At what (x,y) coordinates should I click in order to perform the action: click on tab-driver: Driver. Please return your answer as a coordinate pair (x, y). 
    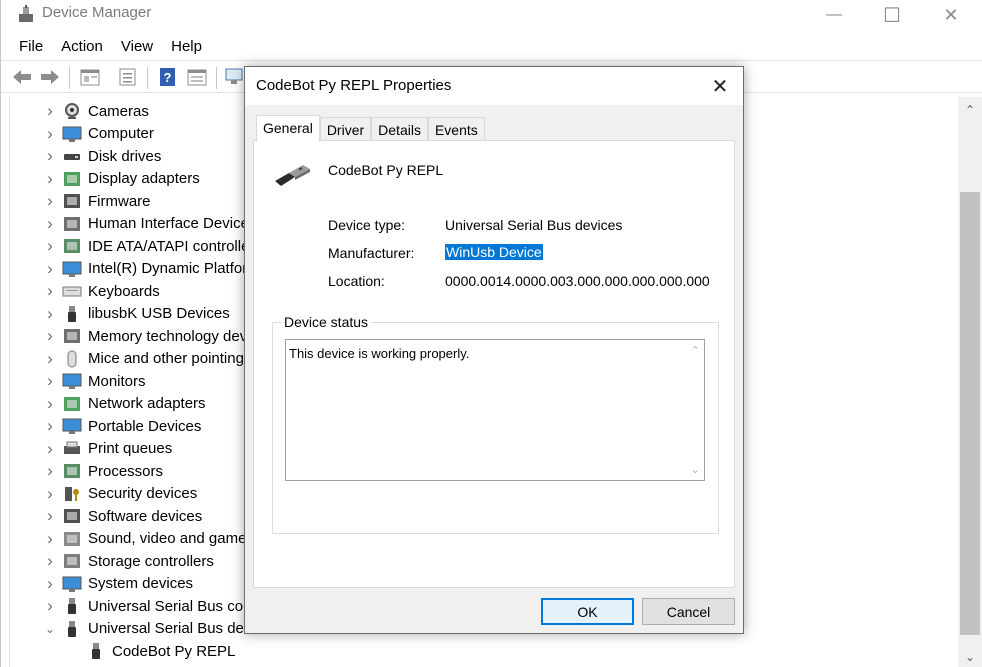
    Looking at the image, I should click on (345, 129).